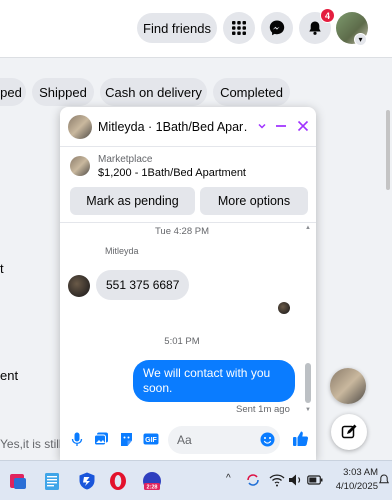 This screenshot has width=392, height=500. I want to click on microphone-icon, so click(77, 439).